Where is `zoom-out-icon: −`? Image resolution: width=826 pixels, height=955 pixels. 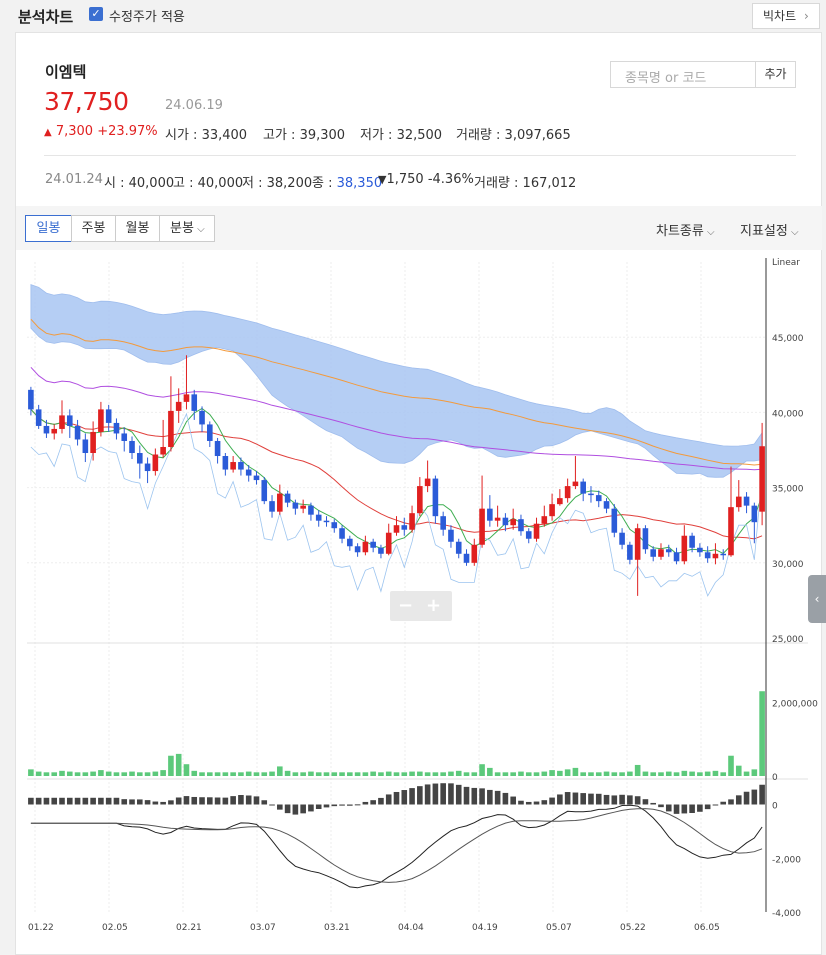 zoom-out-icon: − is located at coordinates (405, 605).